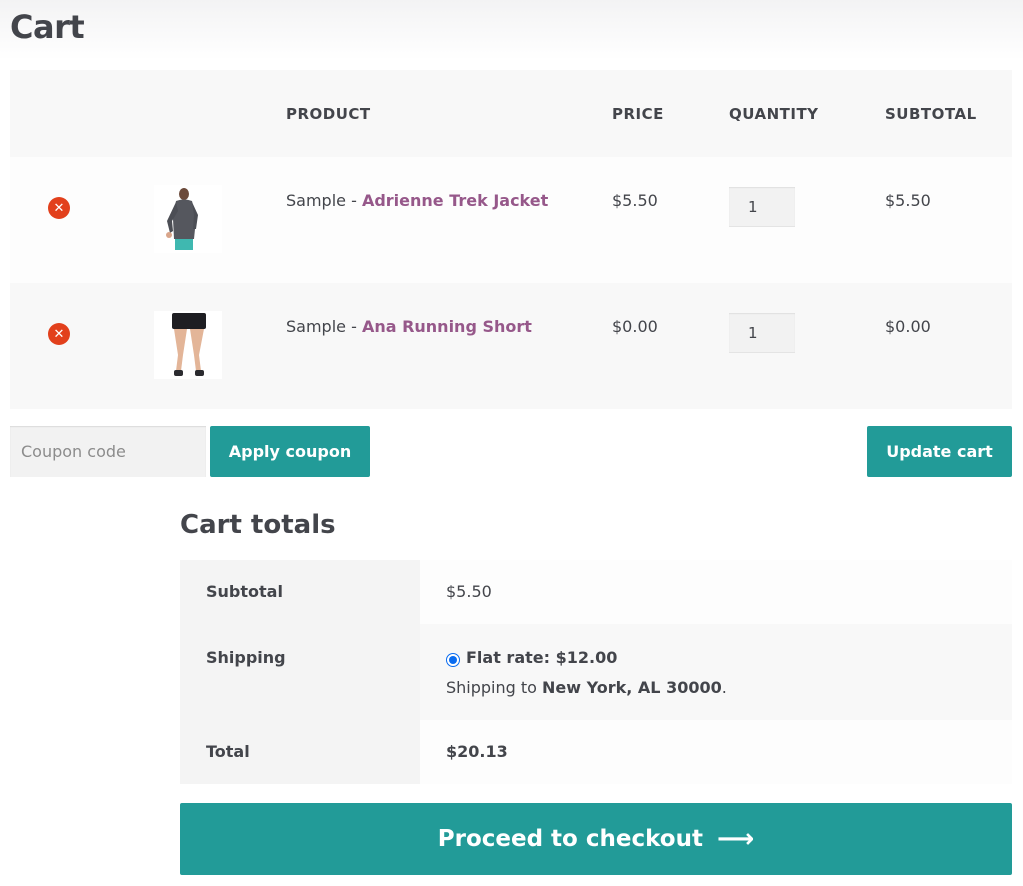 The height and width of the screenshot is (886, 1023). What do you see at coordinates (258, 525) in the screenshot?
I see `cart-totals-title: Cart totals` at bounding box center [258, 525].